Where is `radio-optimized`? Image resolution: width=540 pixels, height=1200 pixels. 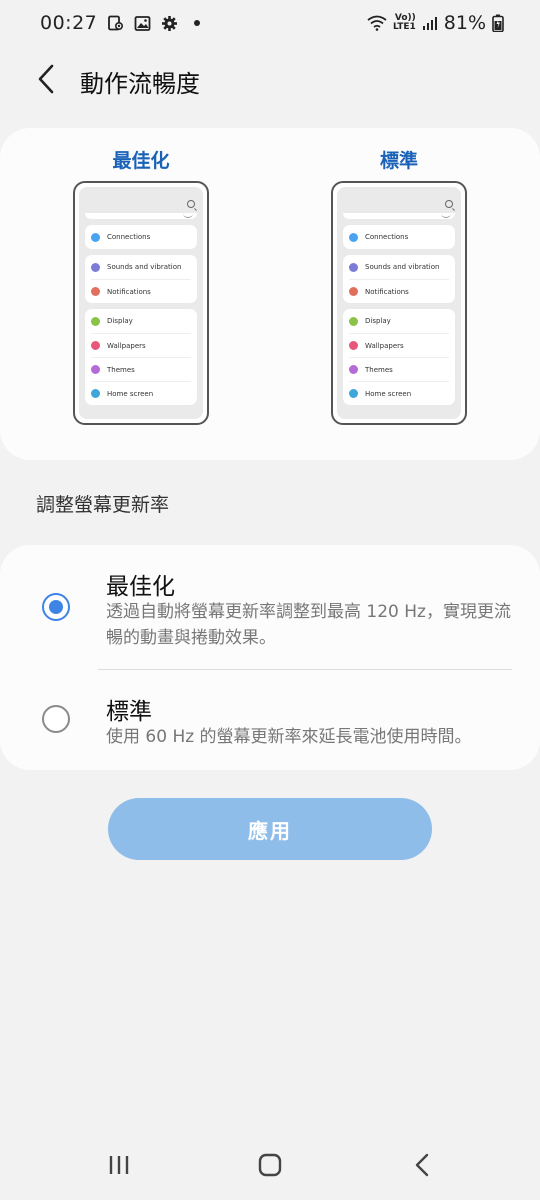
radio-optimized is located at coordinates (56, 607).